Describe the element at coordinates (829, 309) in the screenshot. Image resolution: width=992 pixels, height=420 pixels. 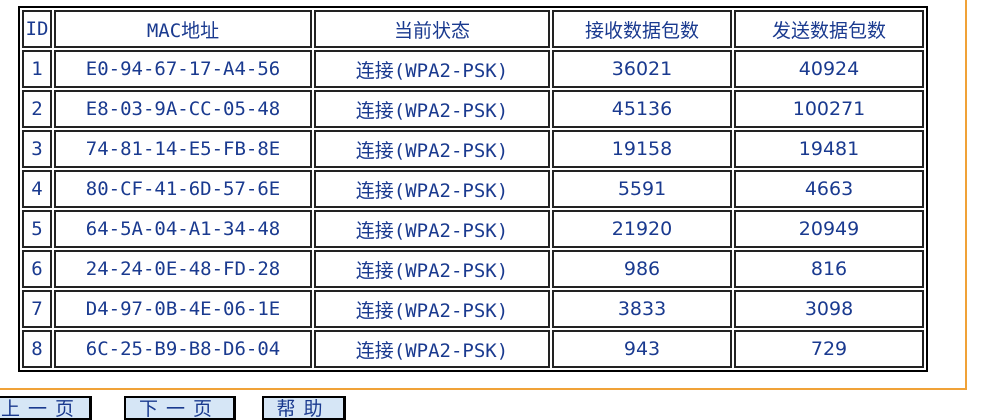
I see `cell-tx: 3098` at that location.